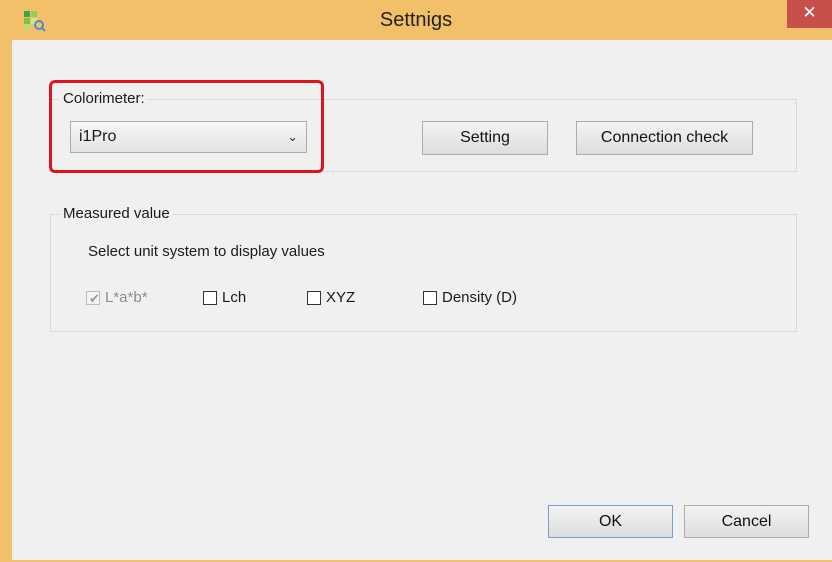 This screenshot has height=562, width=832. I want to click on setting-button: Setting, so click(485, 138).